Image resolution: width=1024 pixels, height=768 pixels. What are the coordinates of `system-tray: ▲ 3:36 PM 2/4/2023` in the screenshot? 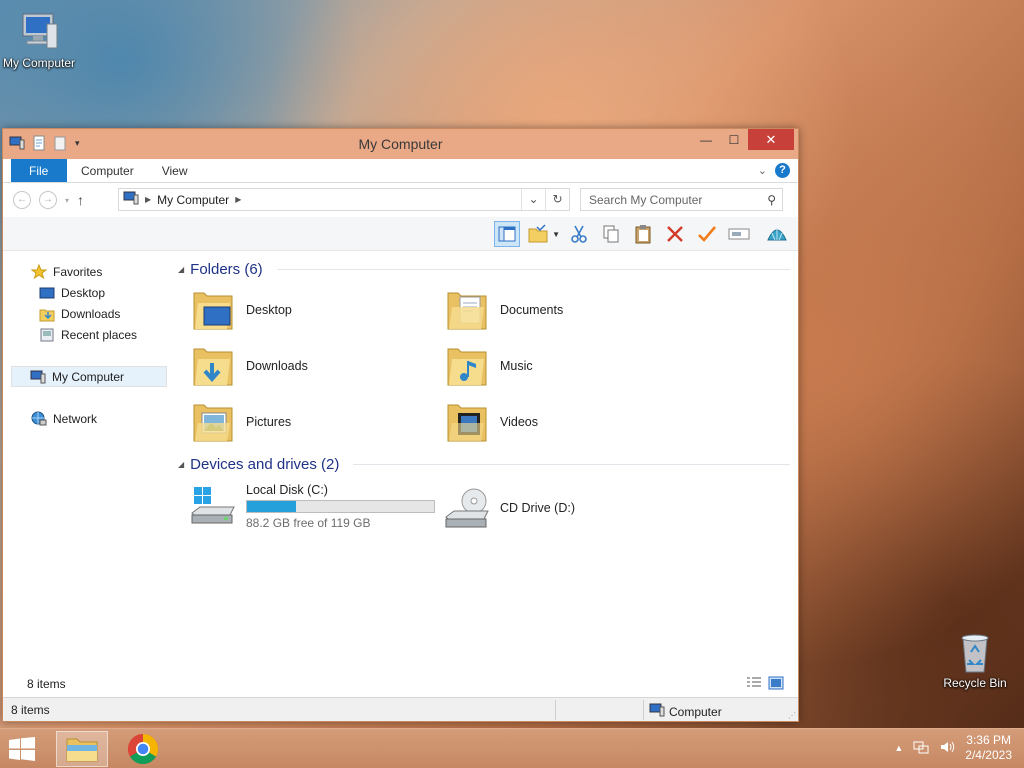 It's located at (953, 748).